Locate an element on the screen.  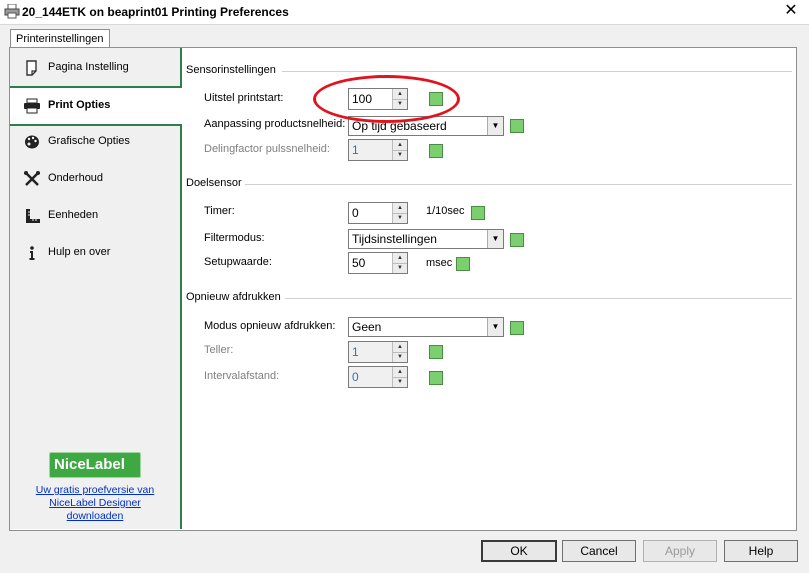
close-button: ✕ is located at coordinates (791, 11).